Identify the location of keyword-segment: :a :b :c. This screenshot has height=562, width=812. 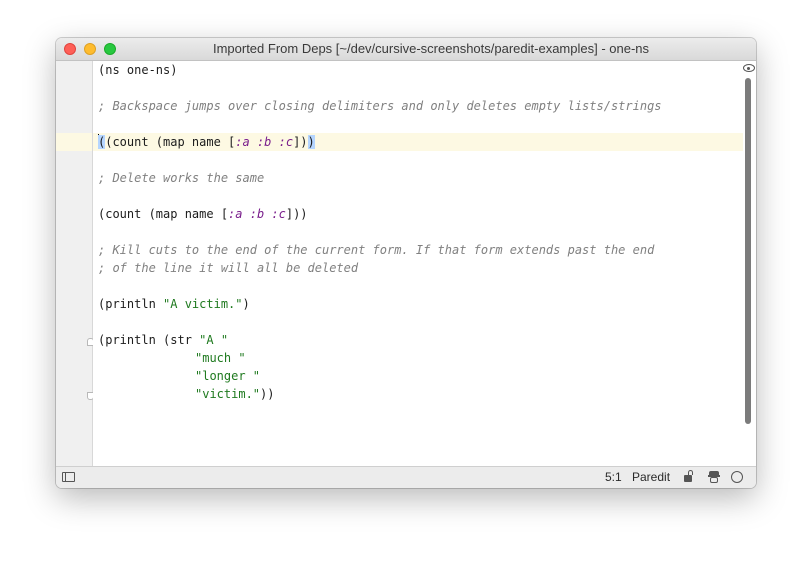
(264, 142).